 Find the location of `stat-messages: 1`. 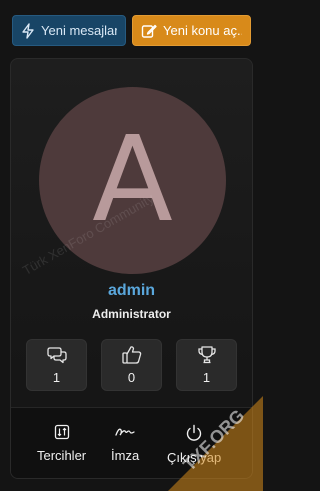

stat-messages: 1 is located at coordinates (56, 365).